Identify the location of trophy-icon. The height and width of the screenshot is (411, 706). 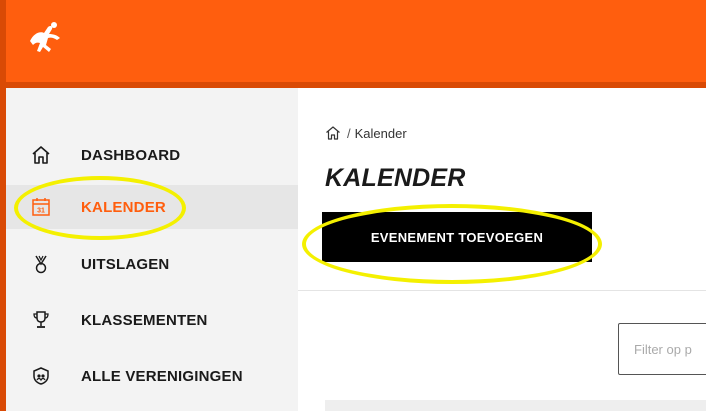
(41, 320).